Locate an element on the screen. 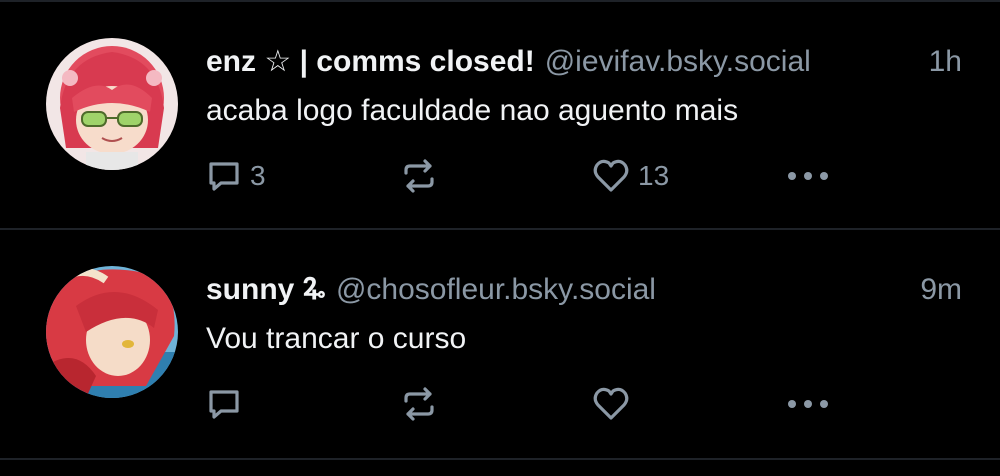 This screenshot has height=476, width=1000. reply-count: 3 is located at coordinates (258, 175).